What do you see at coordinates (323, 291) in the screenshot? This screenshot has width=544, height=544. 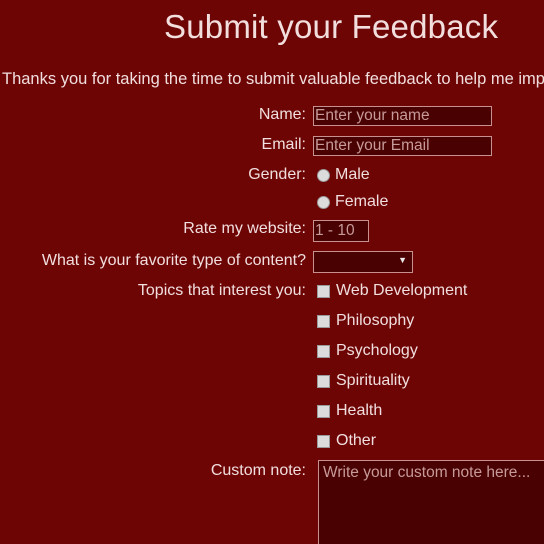 I see `web-development-checkbox` at bounding box center [323, 291].